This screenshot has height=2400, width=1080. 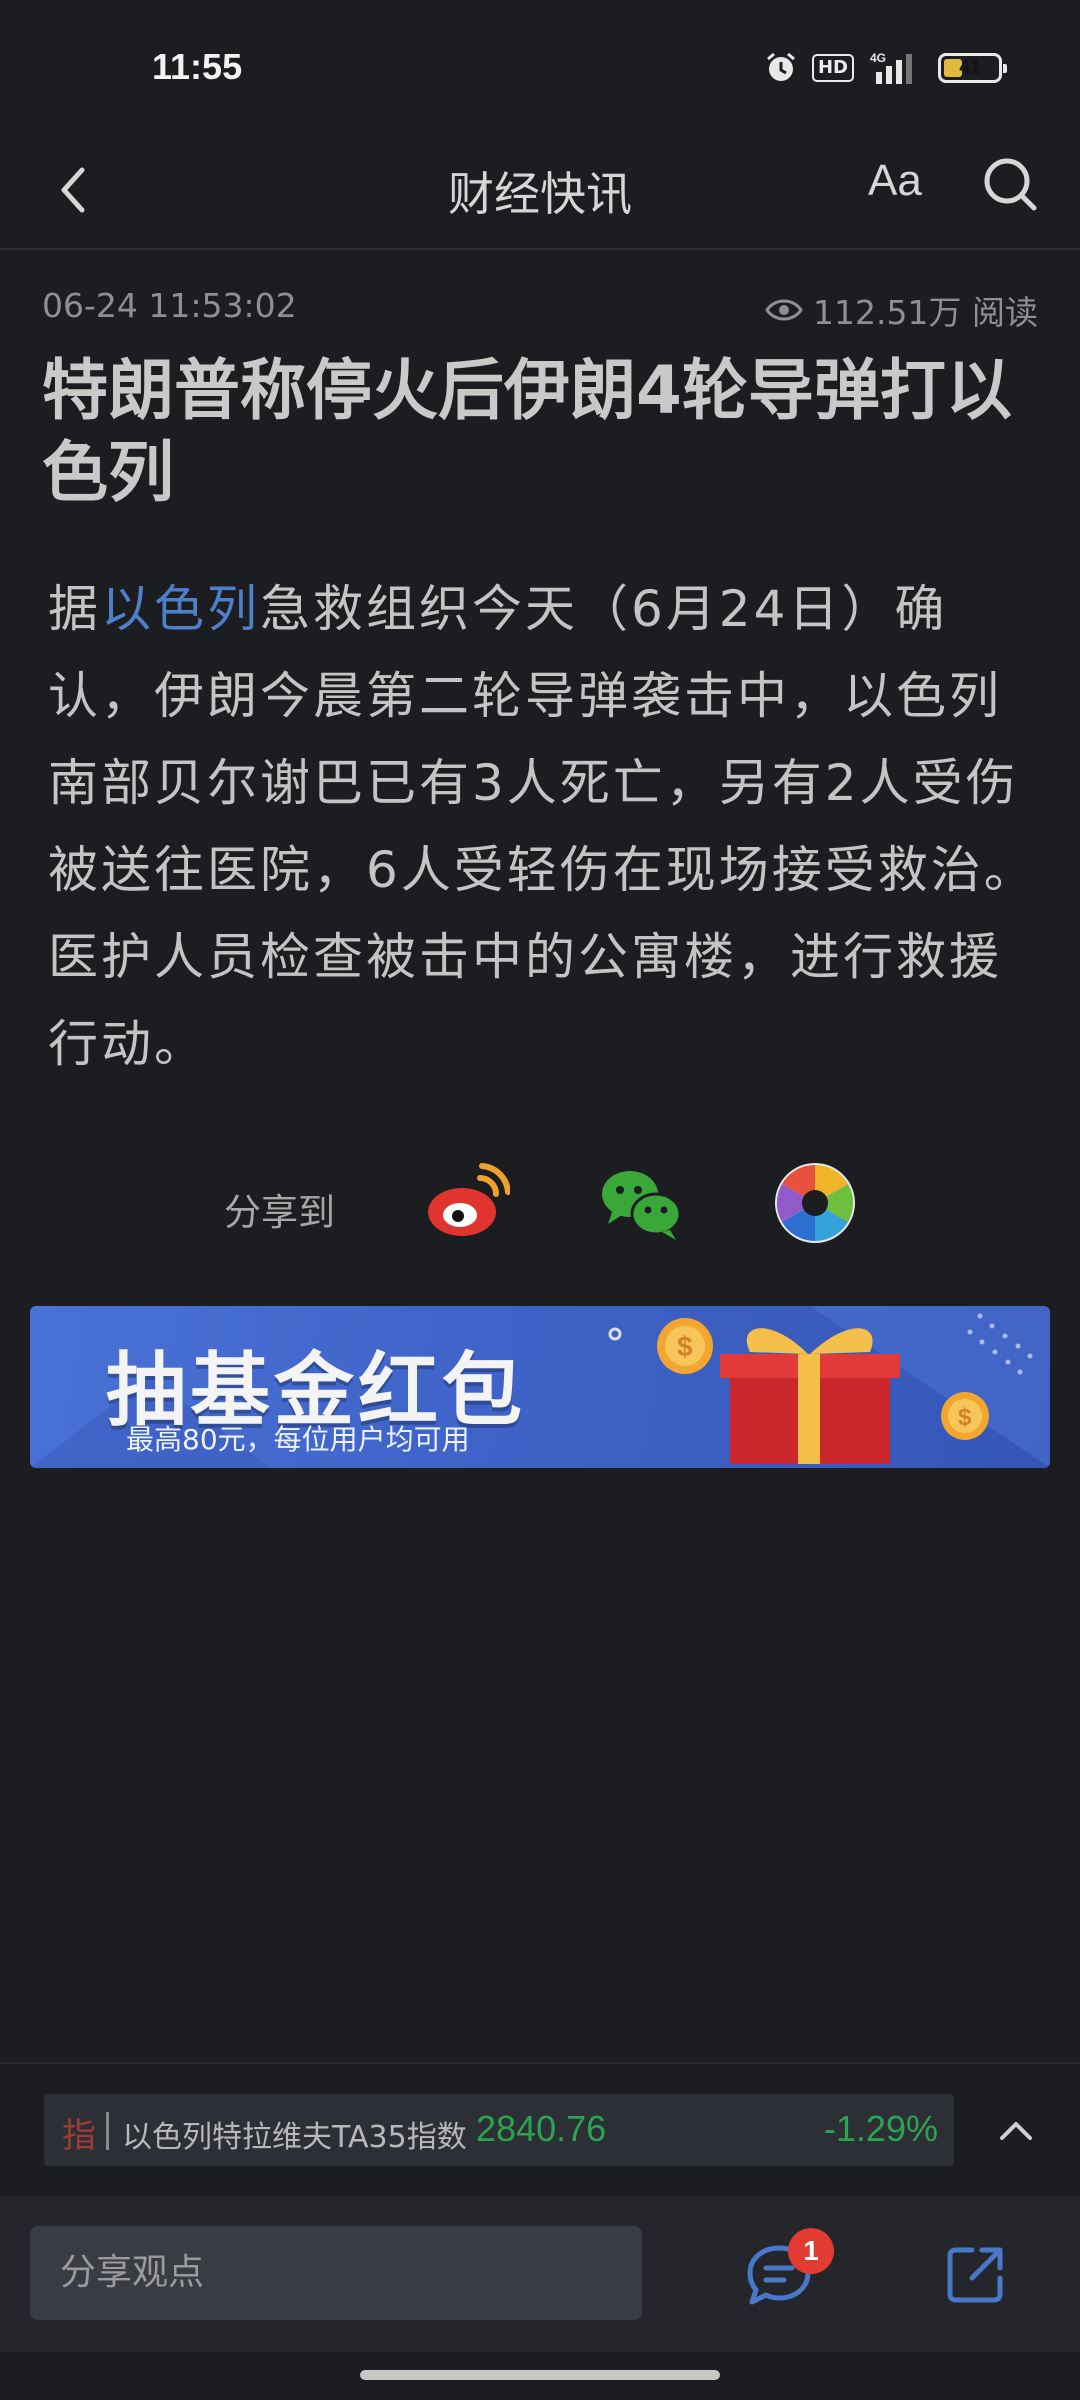 I want to click on bottom-bar: 分享观点 1, so click(x=540, y=2274).